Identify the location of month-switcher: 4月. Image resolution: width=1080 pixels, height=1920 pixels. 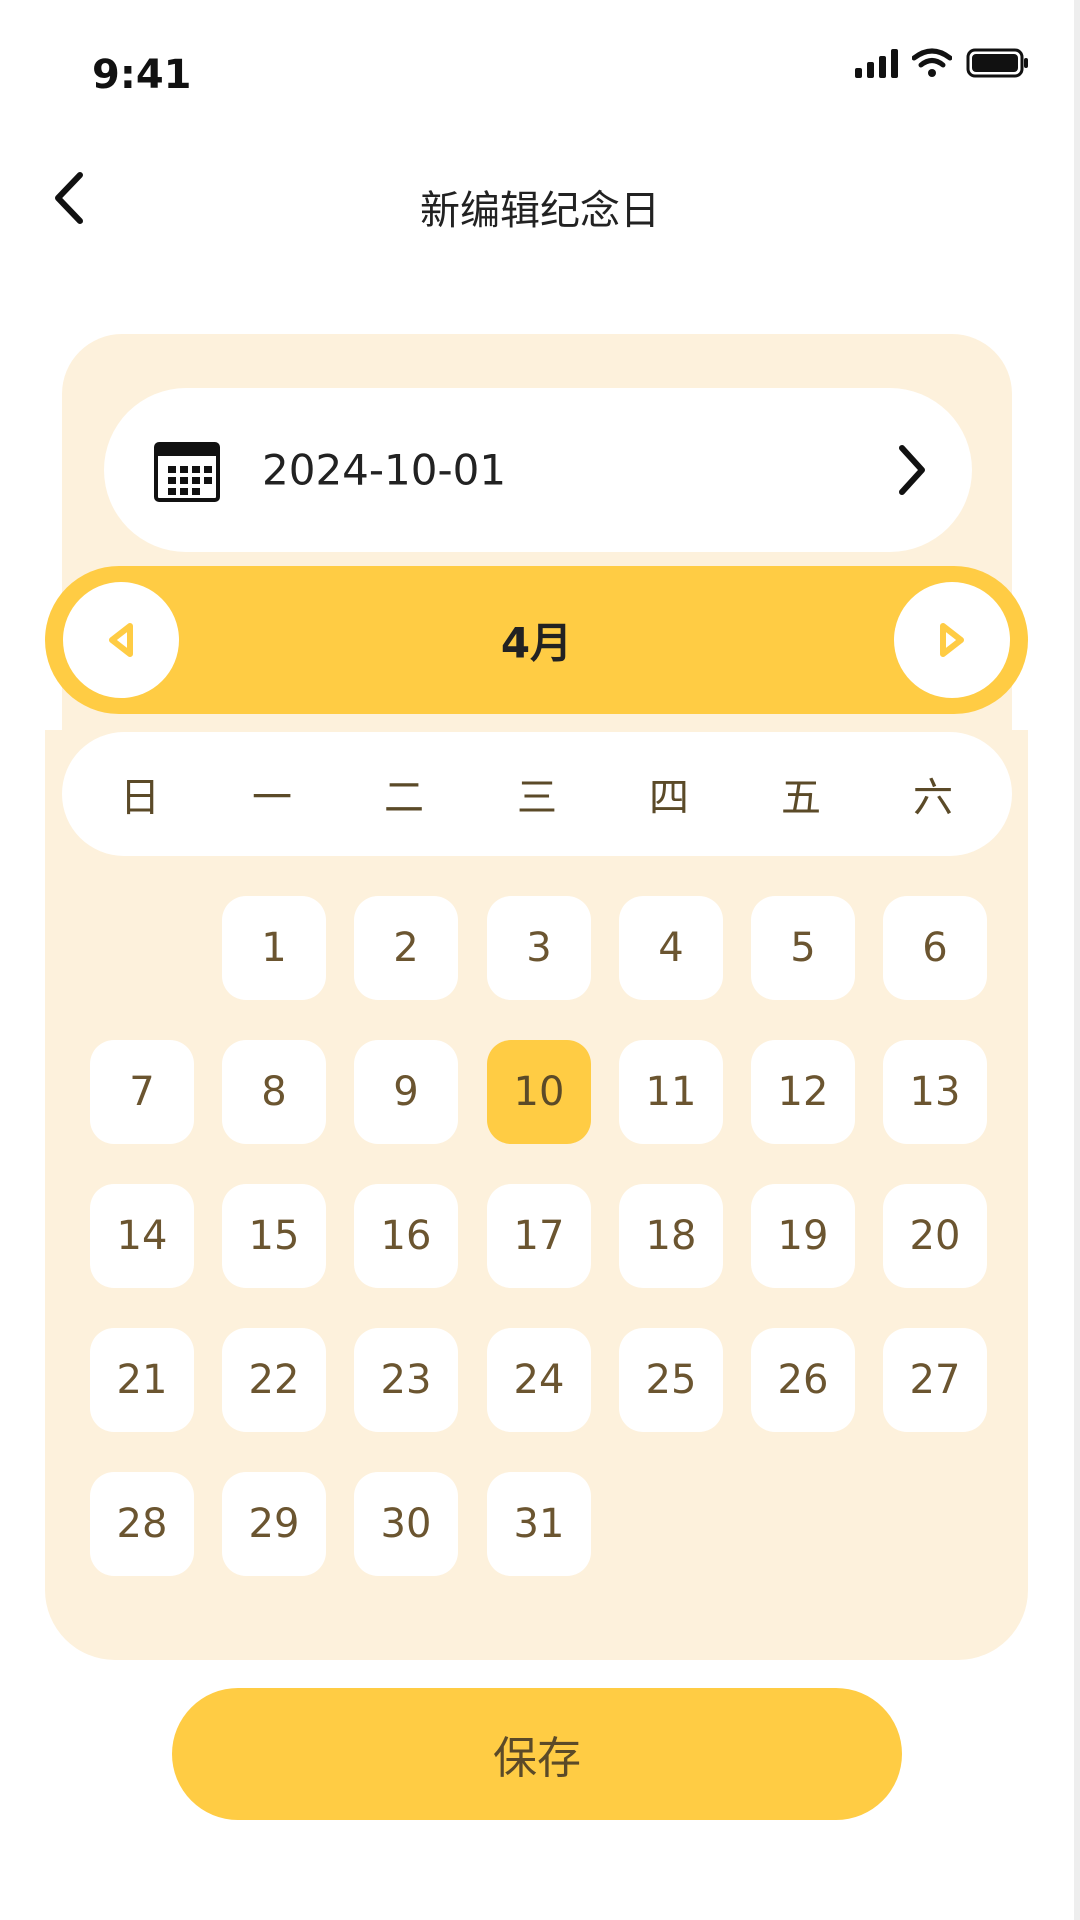
(536, 640).